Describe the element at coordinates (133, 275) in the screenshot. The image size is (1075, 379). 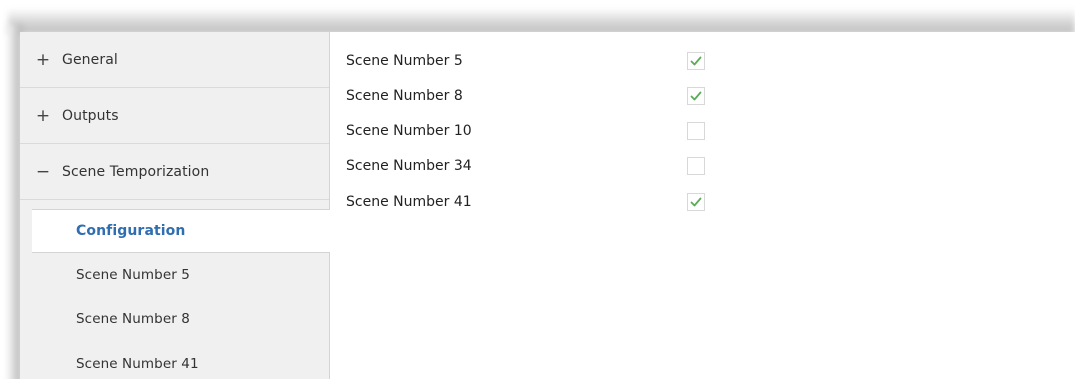
I see `sidebar-item-label: Scene Number 5` at that location.